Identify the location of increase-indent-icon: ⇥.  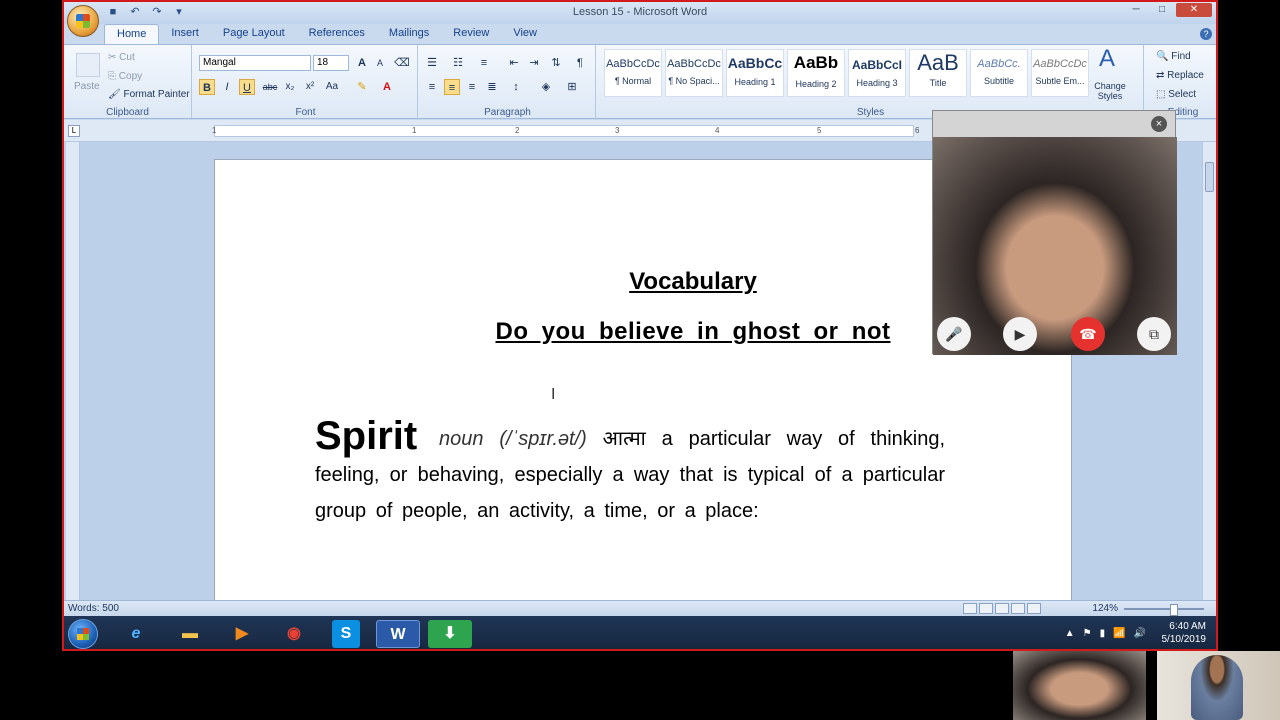
(534, 63).